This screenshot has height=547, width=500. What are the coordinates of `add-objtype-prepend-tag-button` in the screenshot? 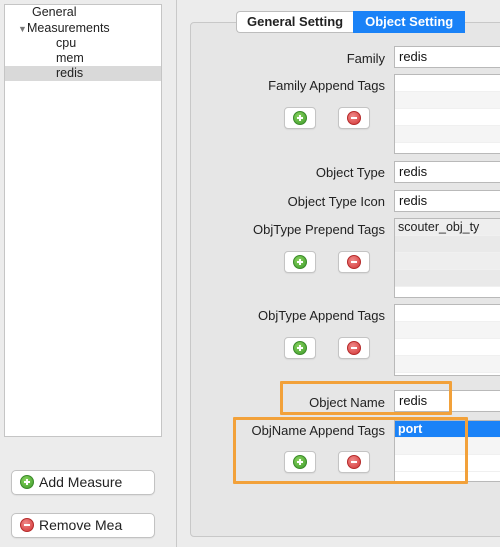 It's located at (300, 262).